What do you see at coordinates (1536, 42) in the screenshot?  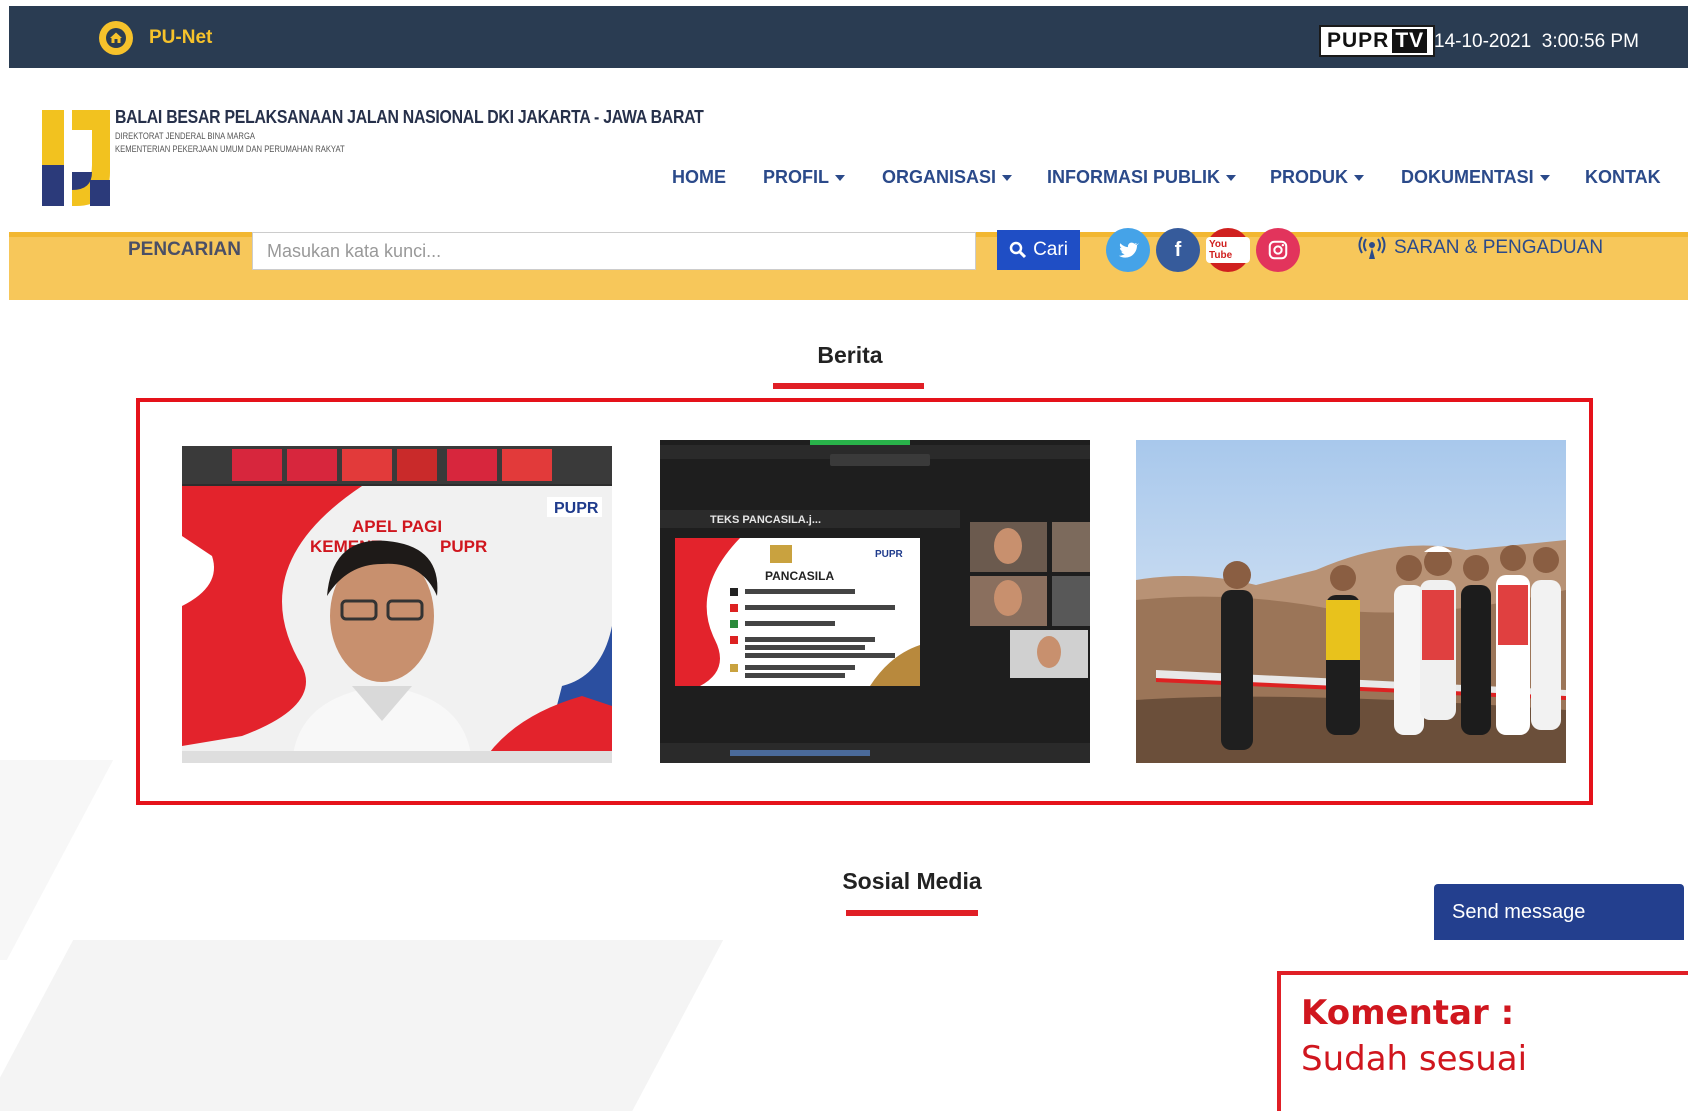 I see `datetime-display: 14-10-2021 3:00:56 PM` at bounding box center [1536, 42].